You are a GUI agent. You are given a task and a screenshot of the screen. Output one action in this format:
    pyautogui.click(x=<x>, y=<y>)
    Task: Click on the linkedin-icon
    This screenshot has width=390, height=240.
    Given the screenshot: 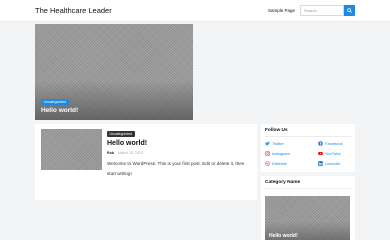 What is the action you would take?
    pyautogui.click(x=320, y=163)
    